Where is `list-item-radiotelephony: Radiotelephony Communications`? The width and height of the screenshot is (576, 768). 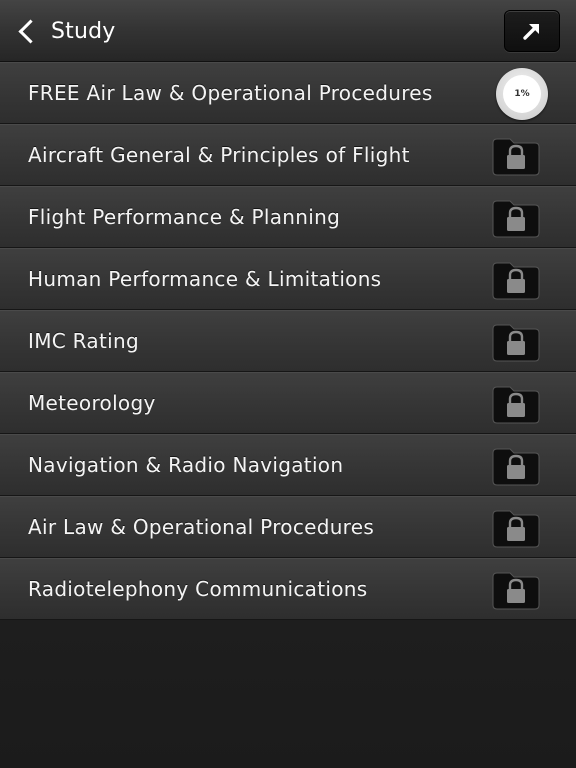
list-item-radiotelephony: Radiotelephony Communications is located at coordinates (288, 589).